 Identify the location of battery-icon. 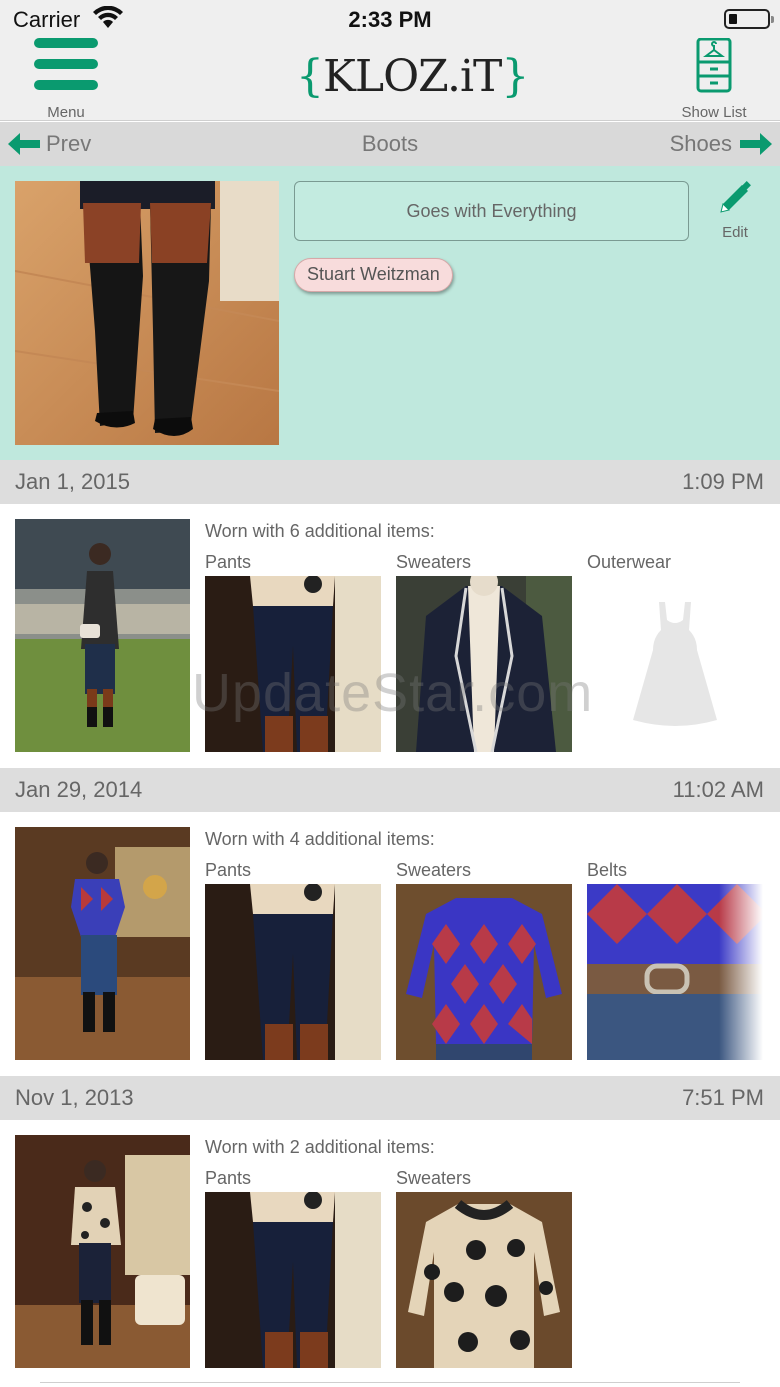
(749, 19).